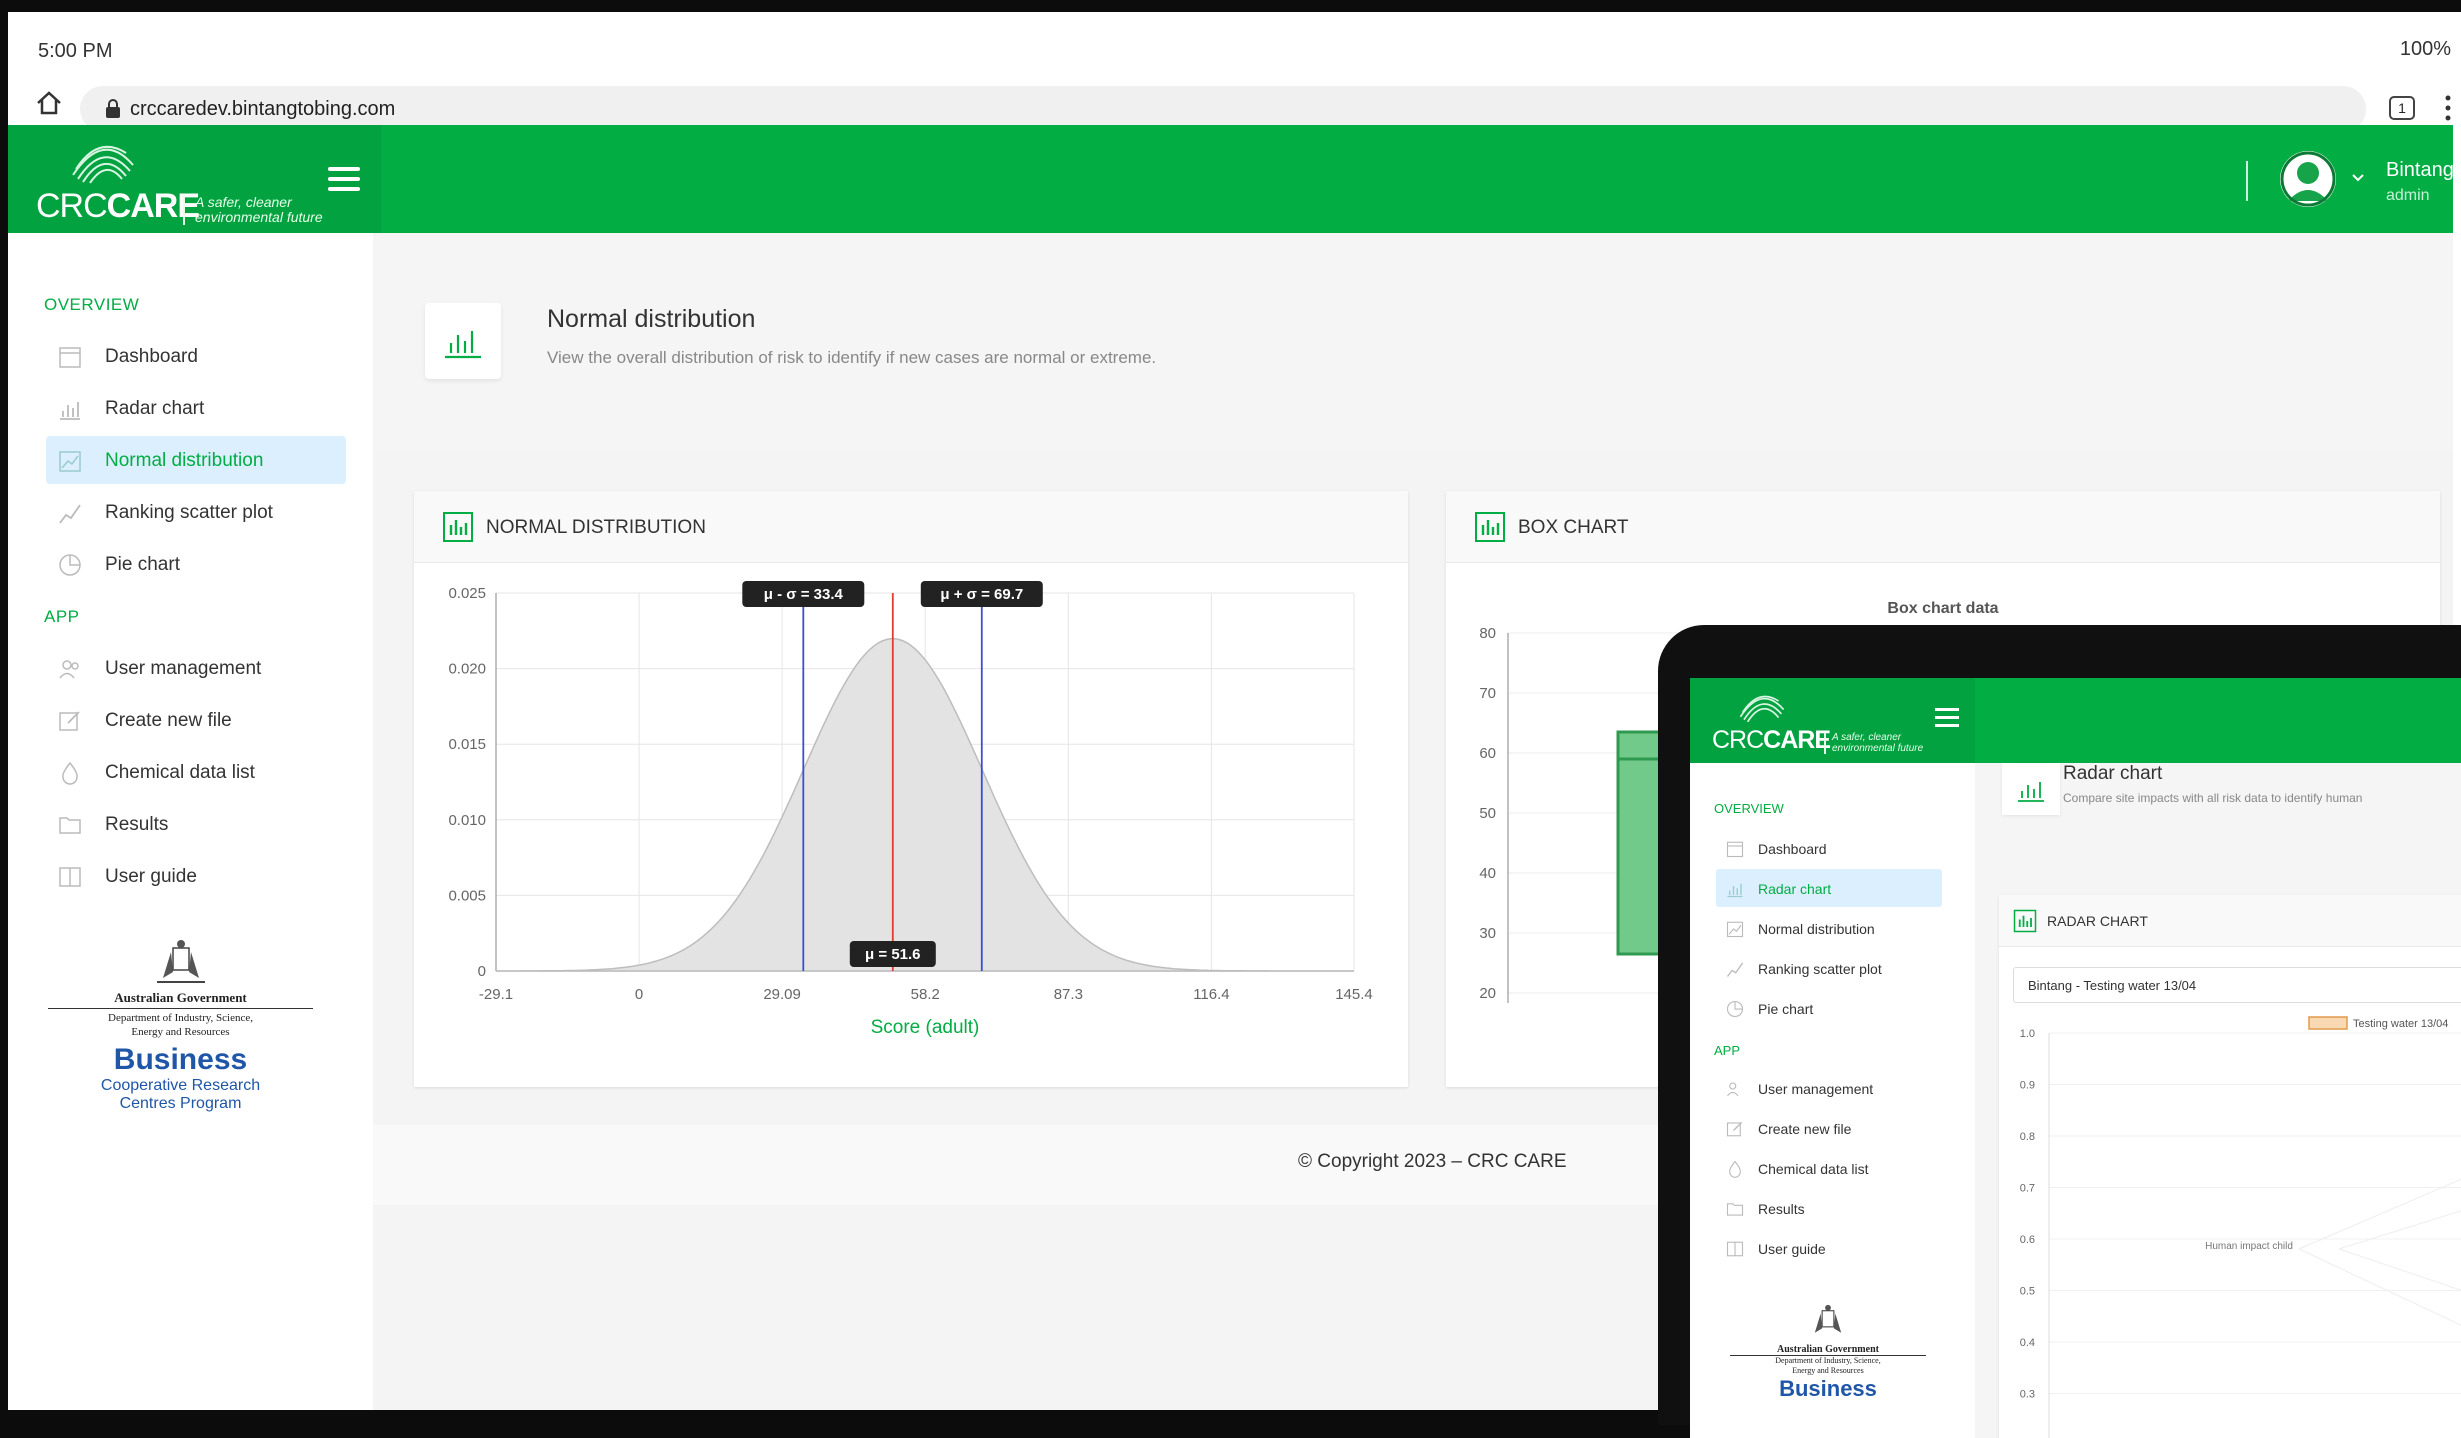 The height and width of the screenshot is (1438, 2461). Describe the element at coordinates (1354, 994) in the screenshot. I see `x-tick-label: 145.4` at that location.